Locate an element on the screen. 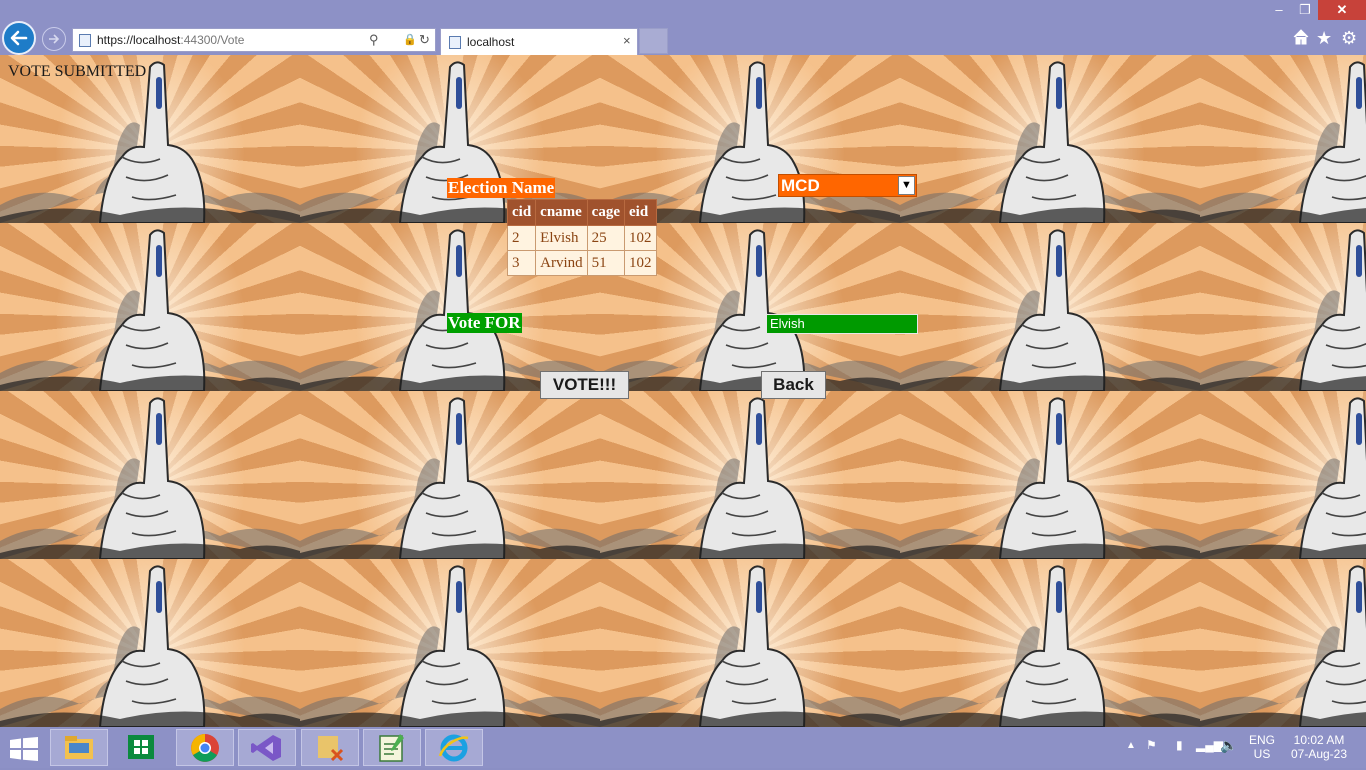 This screenshot has width=1366, height=770. language-indicator: ENG US is located at coordinates (1262, 747).